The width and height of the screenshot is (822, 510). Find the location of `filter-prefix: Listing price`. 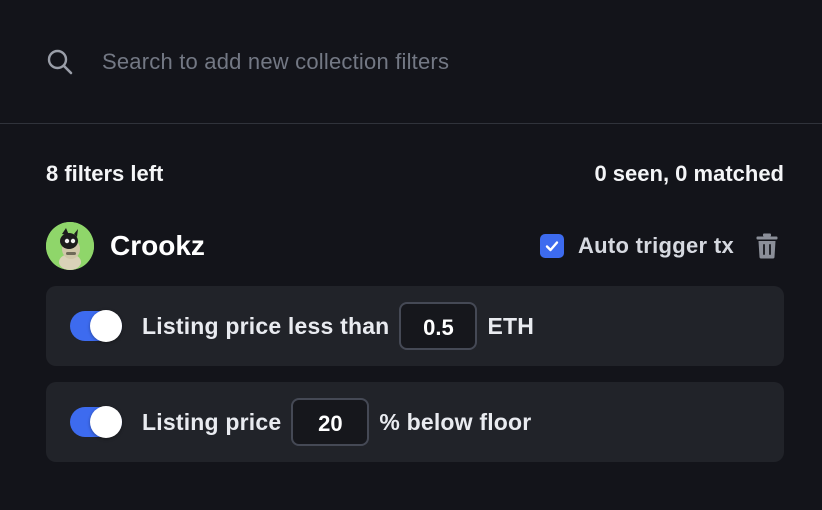

filter-prefix: Listing price is located at coordinates (212, 421).